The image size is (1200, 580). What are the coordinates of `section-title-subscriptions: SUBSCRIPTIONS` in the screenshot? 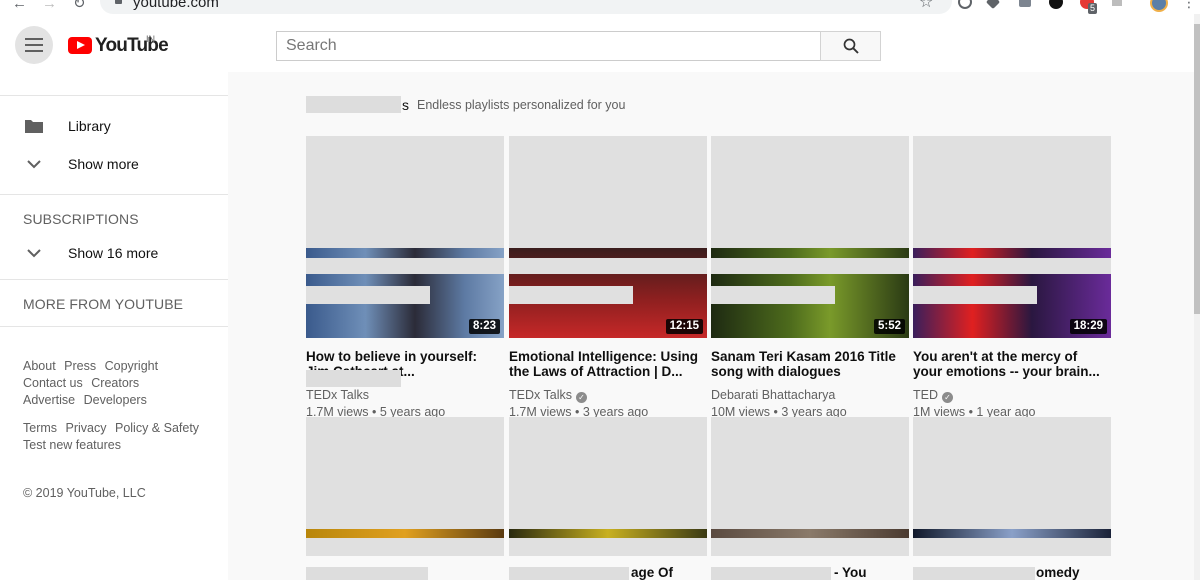 It's located at (81, 219).